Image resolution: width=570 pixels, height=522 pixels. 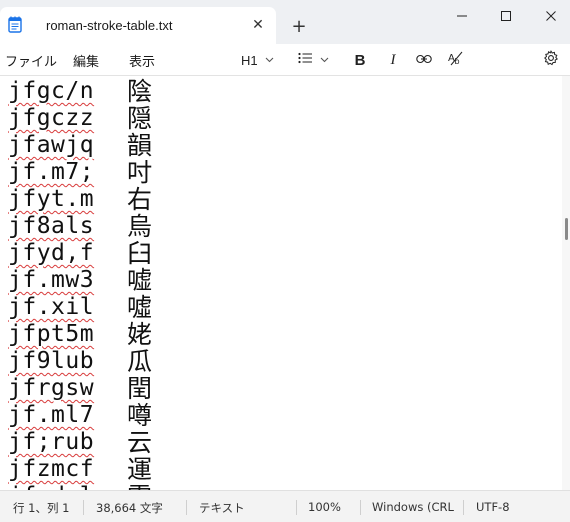 I want to click on kanji-character: 嘘, so click(x=140, y=280).